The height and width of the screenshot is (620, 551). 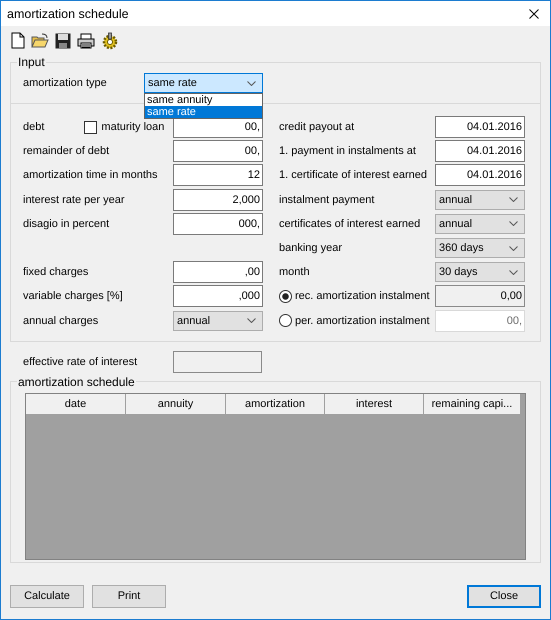 I want to click on field-label: rec. amortization instalment, so click(x=362, y=296).